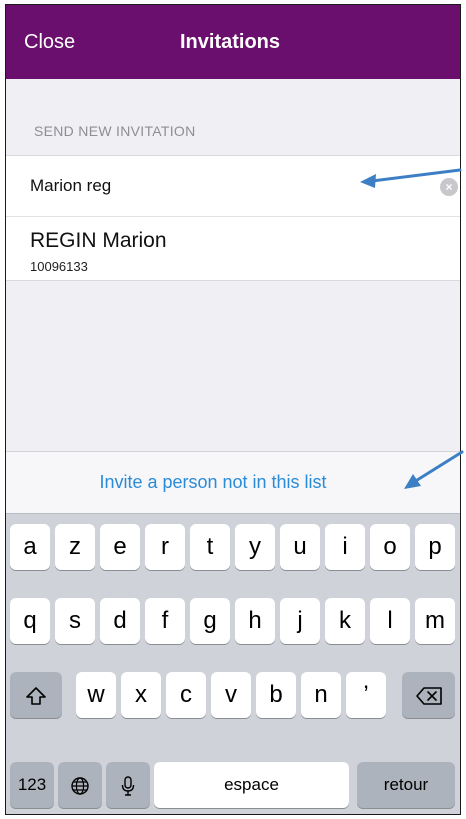  I want to click on shift-icon, so click(36, 695).